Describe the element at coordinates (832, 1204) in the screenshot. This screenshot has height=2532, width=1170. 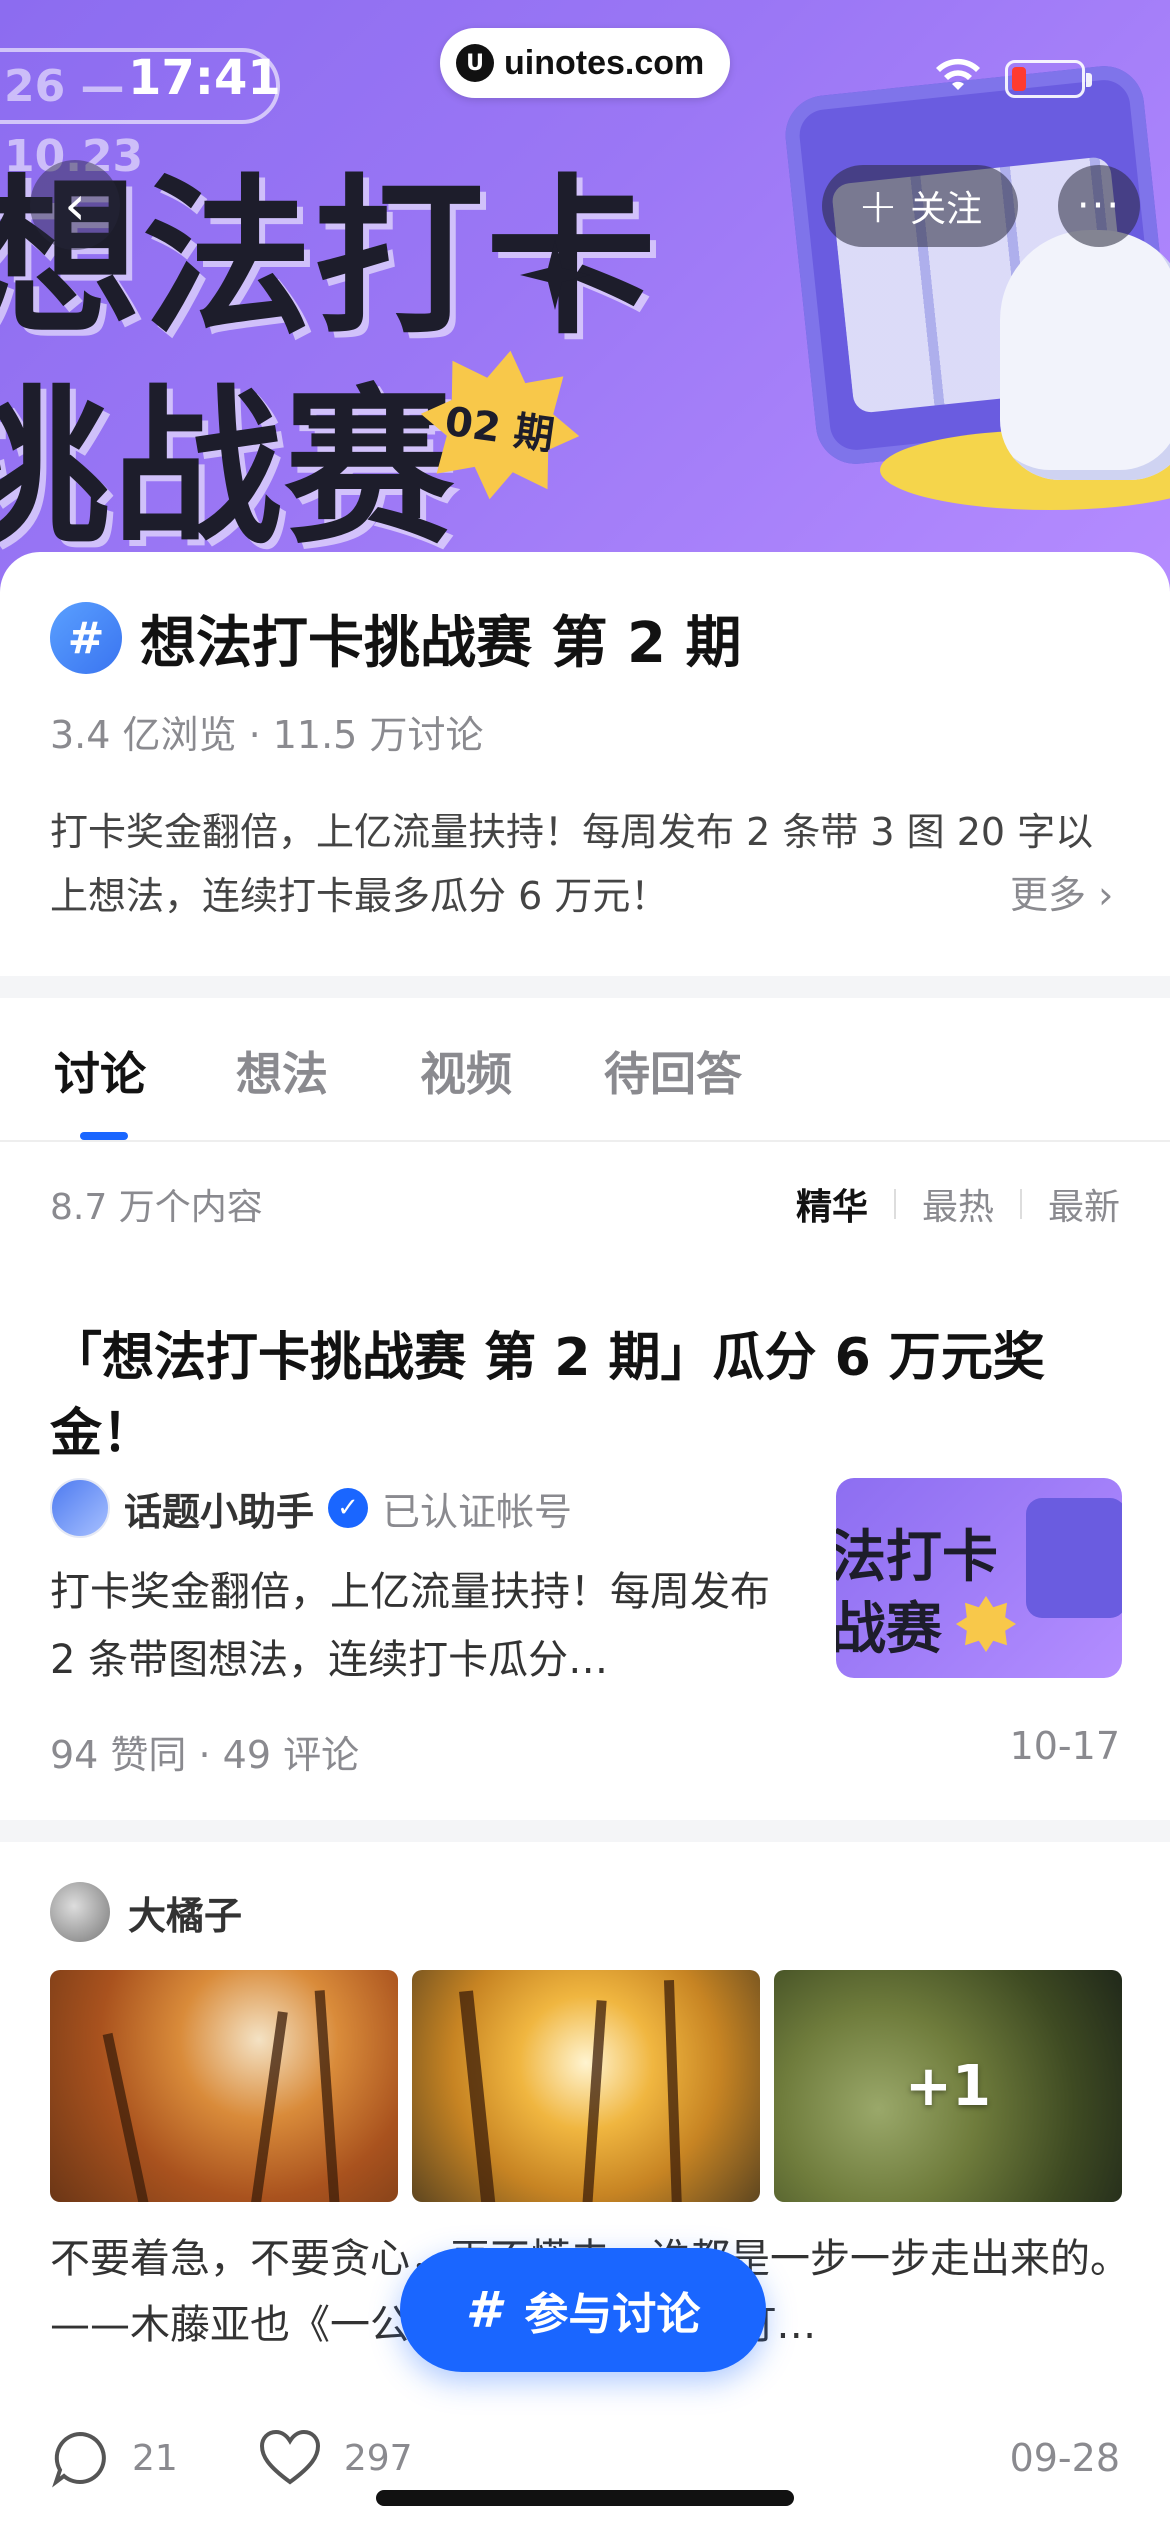
I see `sort-featured: 精华` at that location.